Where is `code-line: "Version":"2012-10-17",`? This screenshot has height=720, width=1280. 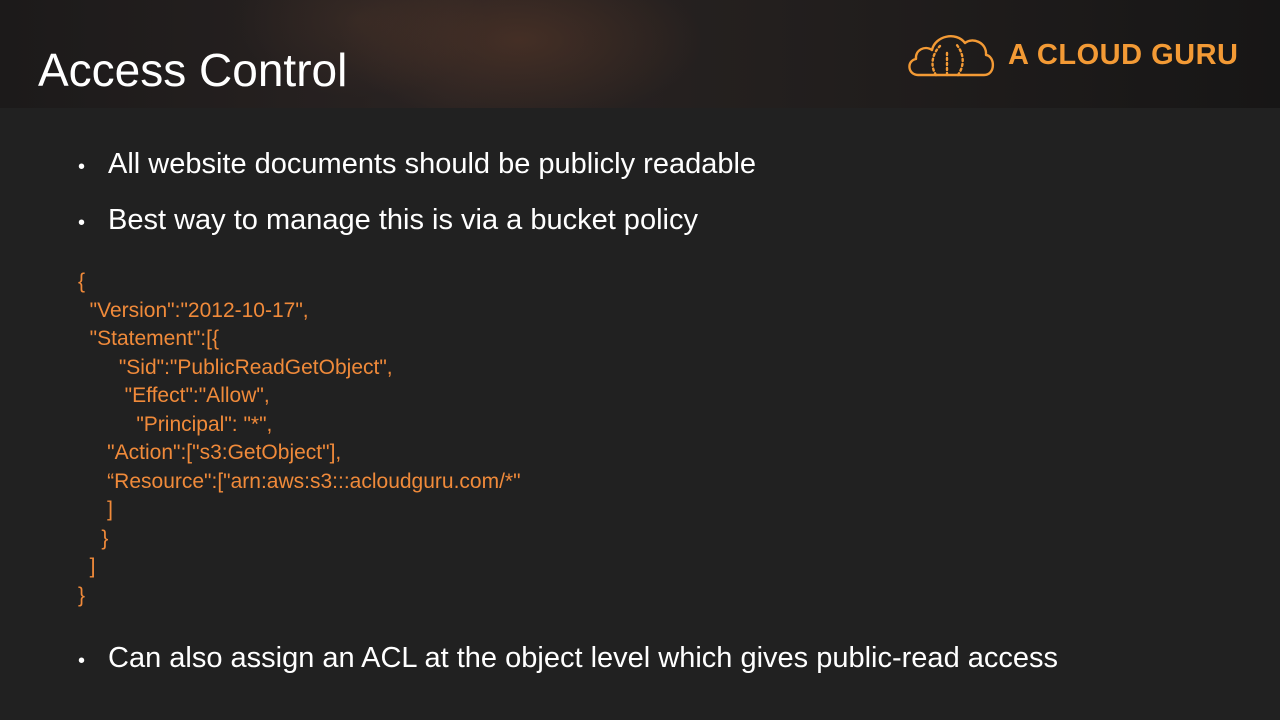
code-line: "Version":"2012-10-17", is located at coordinates (193, 310).